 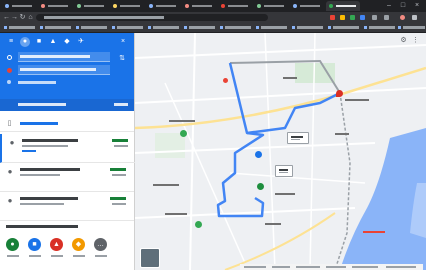 What do you see at coordinates (213, 28) in the screenshot?
I see `bookmarks-bar` at bounding box center [213, 28].